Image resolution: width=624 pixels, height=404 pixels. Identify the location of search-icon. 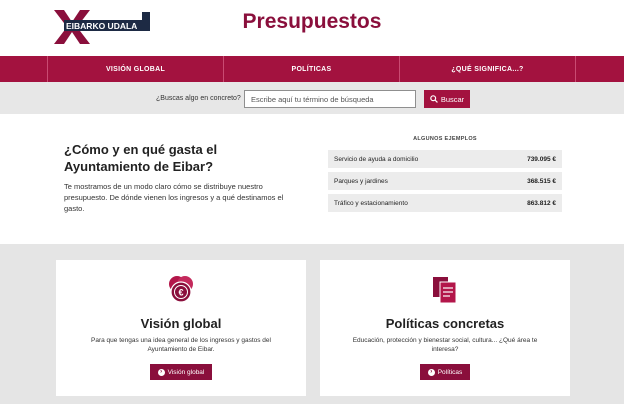
(434, 99).